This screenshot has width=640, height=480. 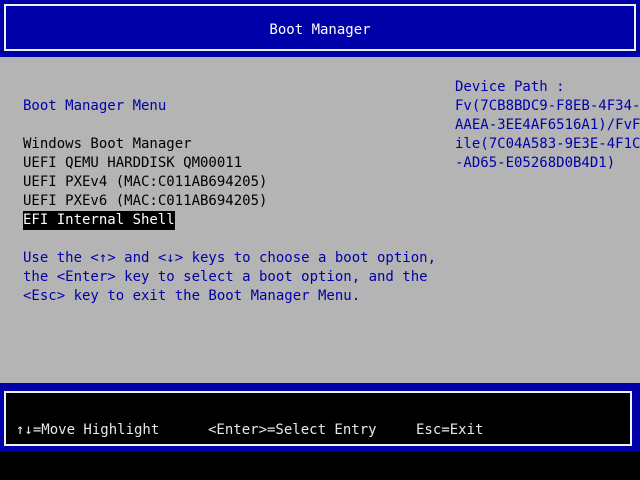 I want to click on device-path-line-4: -AD65-E05268D0B4D1), so click(x=535, y=163).